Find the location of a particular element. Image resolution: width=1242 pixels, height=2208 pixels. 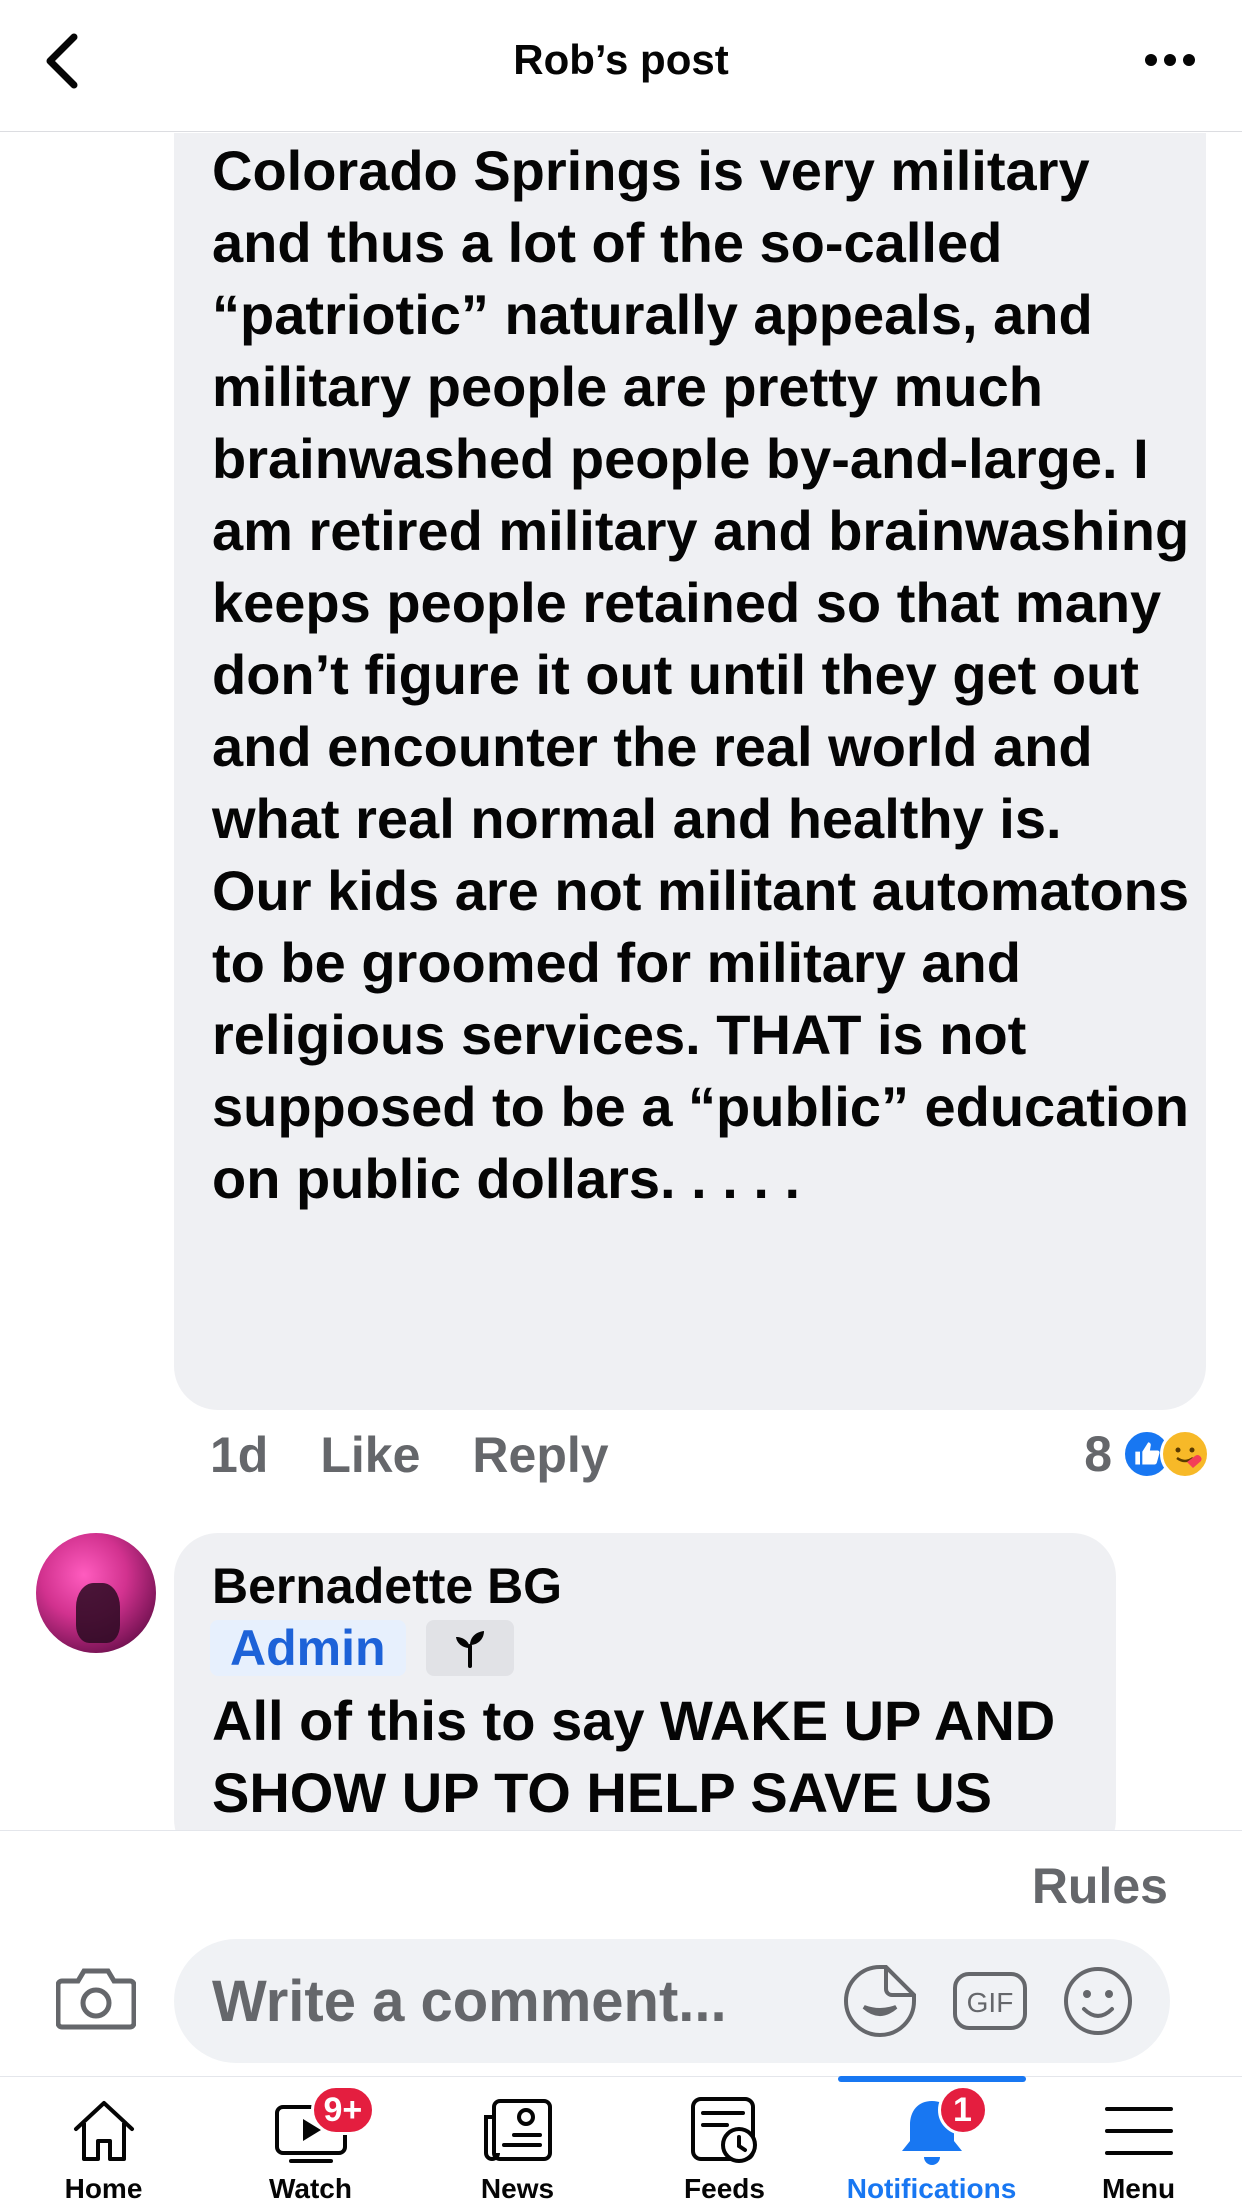

more-horizontal-icon is located at coordinates (1170, 60).